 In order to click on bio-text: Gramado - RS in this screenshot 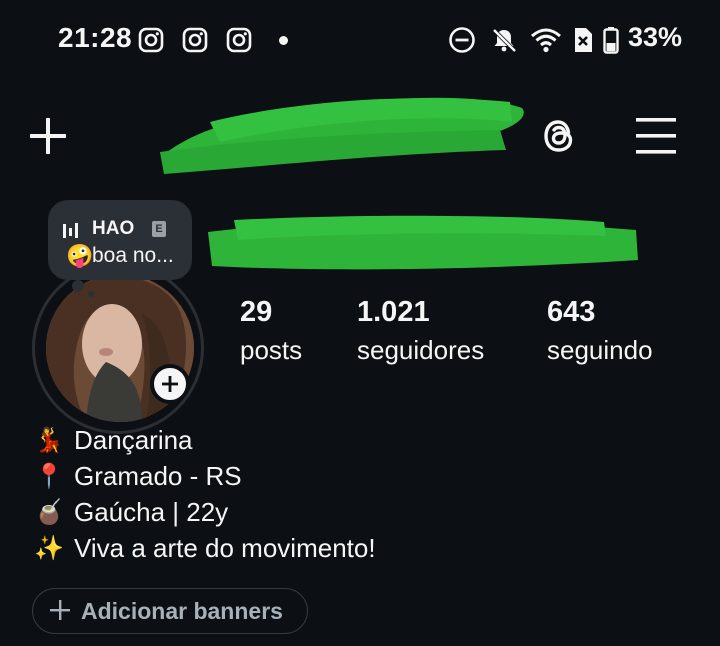, I will do `click(158, 475)`.